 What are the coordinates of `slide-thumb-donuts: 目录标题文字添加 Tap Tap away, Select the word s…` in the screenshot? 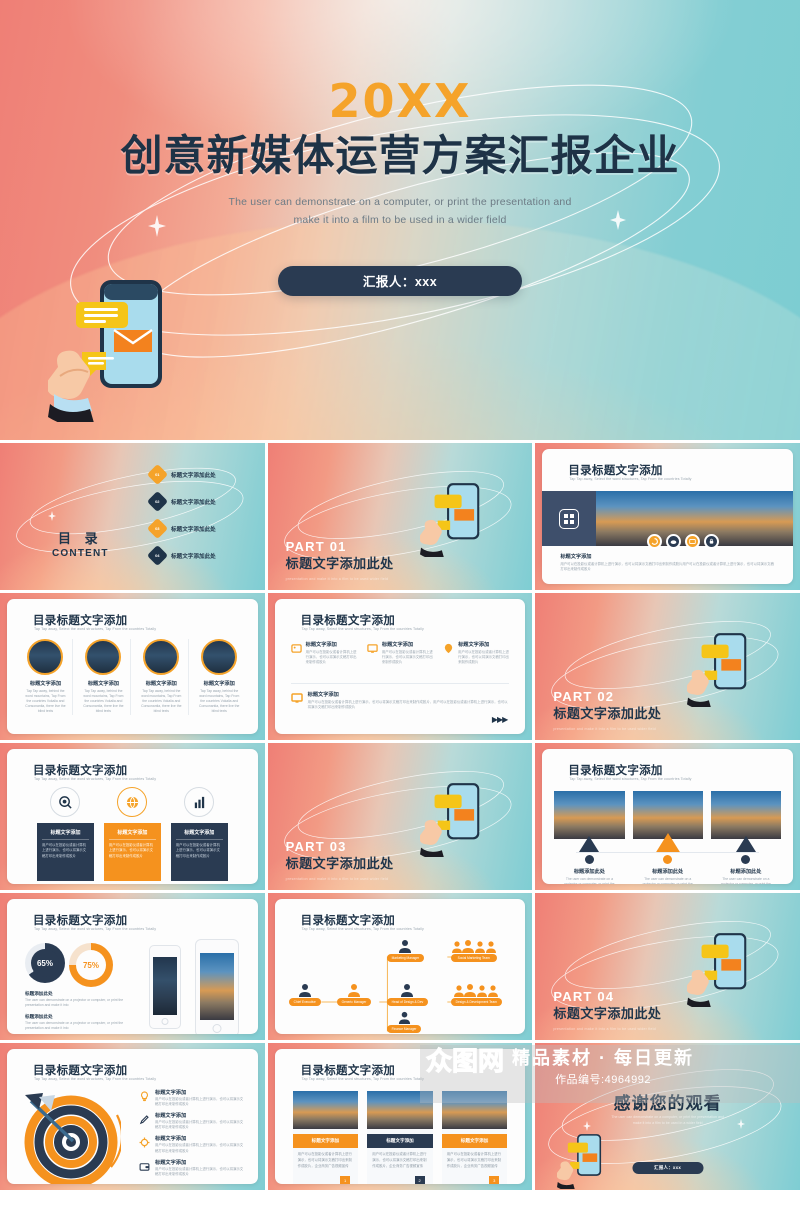 It's located at (132, 966).